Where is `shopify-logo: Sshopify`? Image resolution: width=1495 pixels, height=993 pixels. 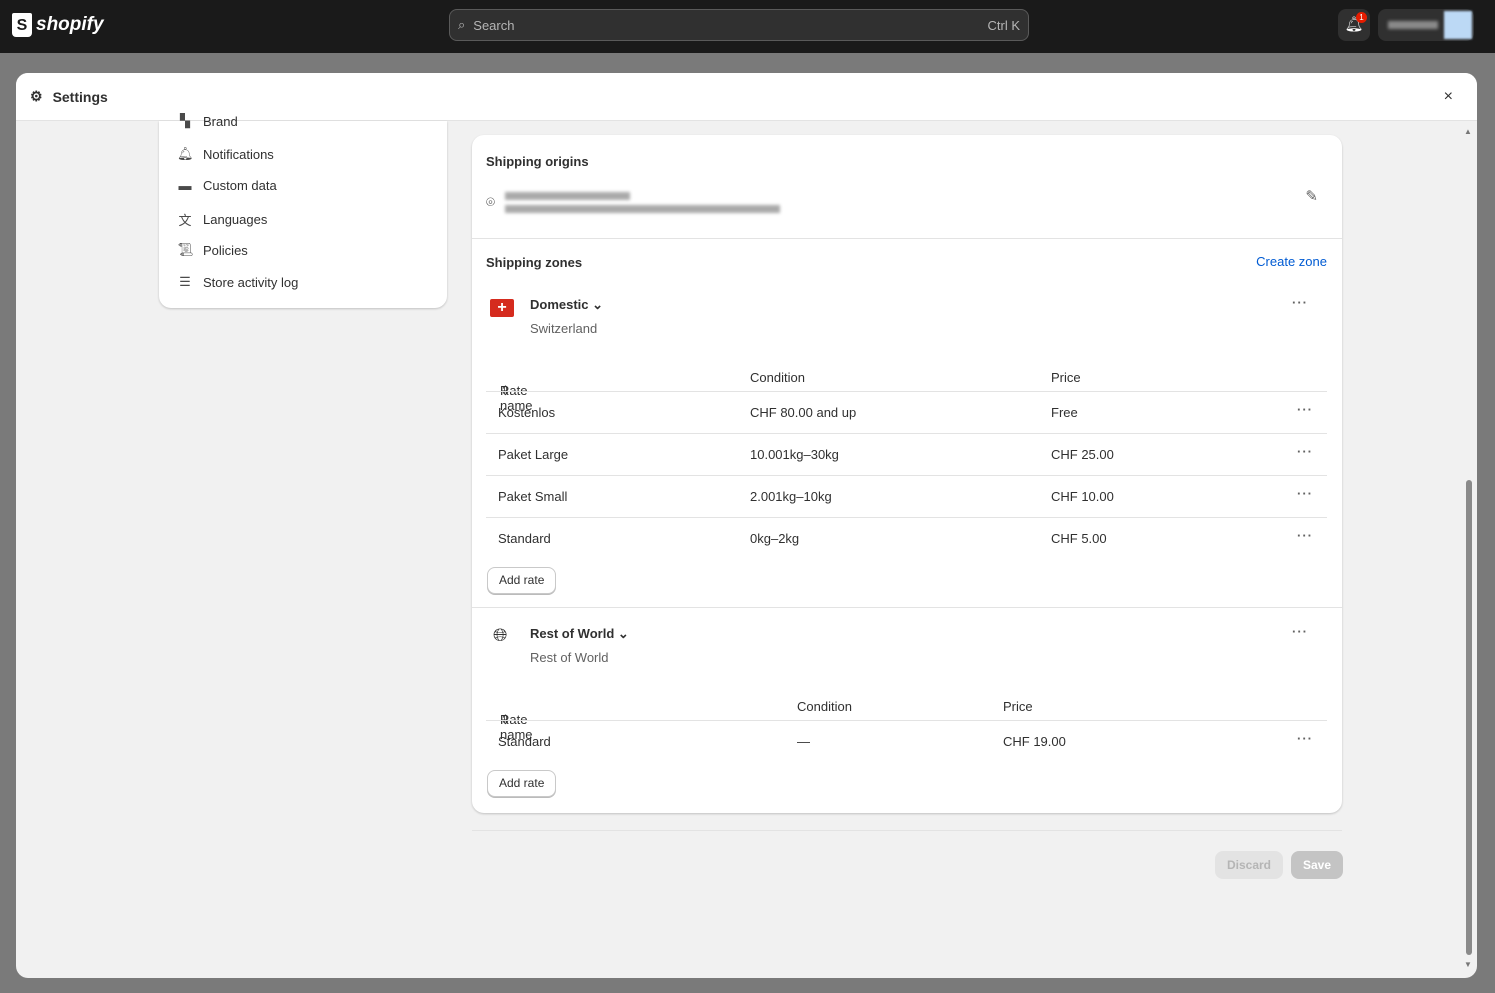 shopify-logo: Sshopify is located at coordinates (58, 25).